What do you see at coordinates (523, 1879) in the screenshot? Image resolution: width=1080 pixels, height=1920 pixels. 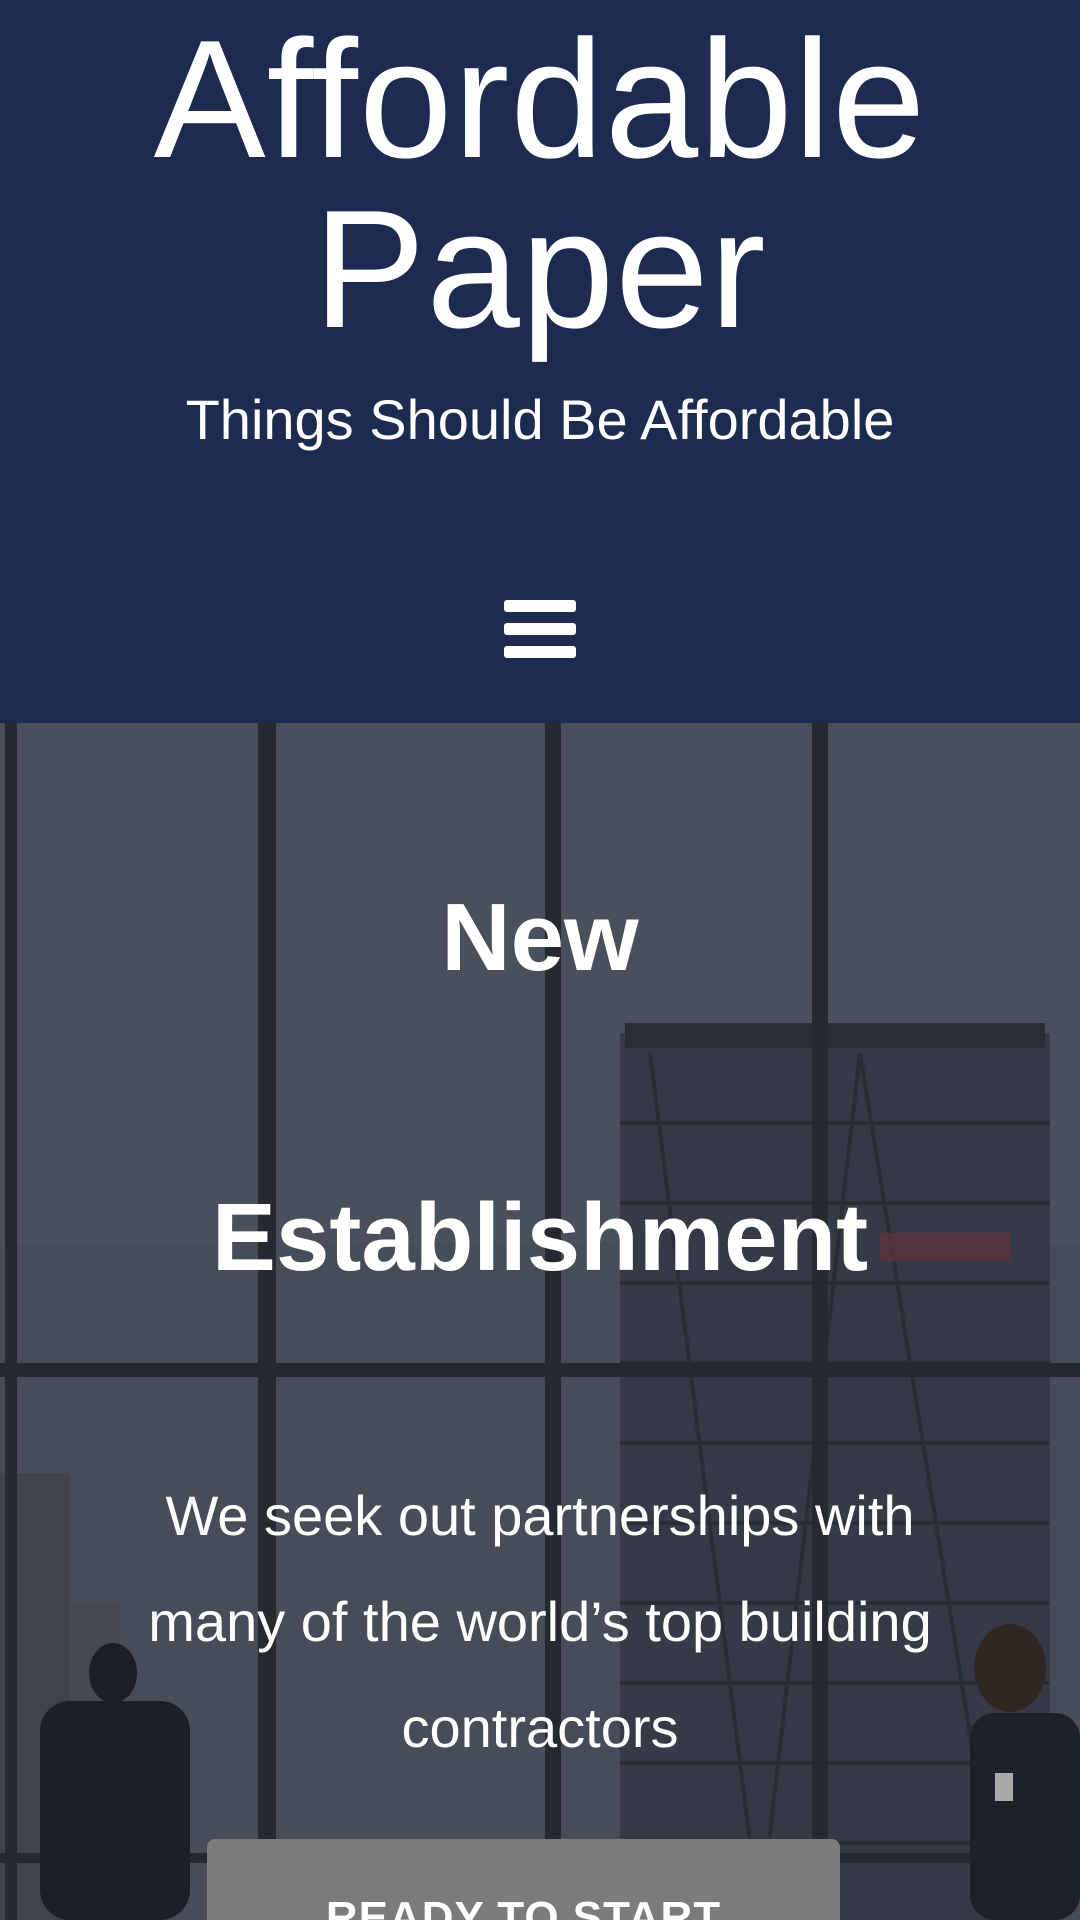 I see `ready-to-start-button: READY TO START` at bounding box center [523, 1879].